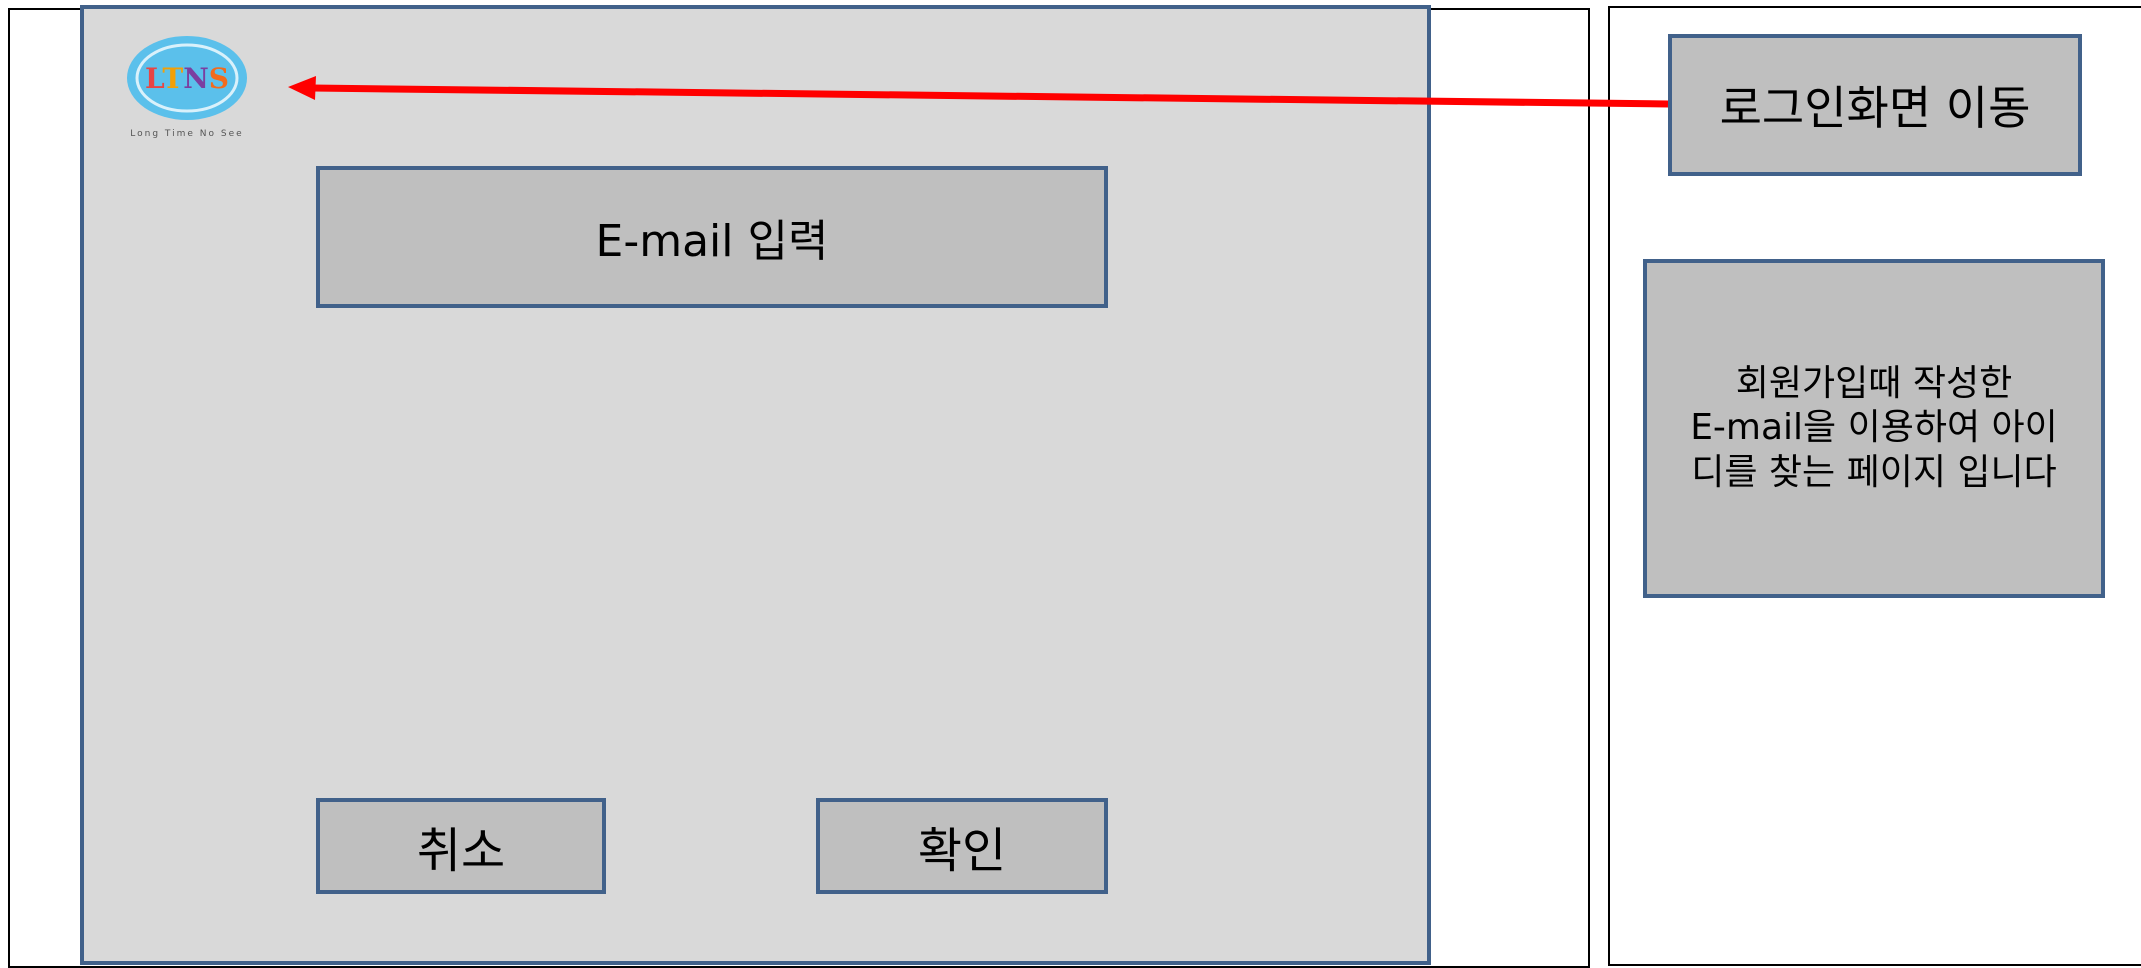 The width and height of the screenshot is (2141, 968). What do you see at coordinates (1874, 472) in the screenshot?
I see `description-line-3: 디를 찾는 페이지 입니다` at bounding box center [1874, 472].